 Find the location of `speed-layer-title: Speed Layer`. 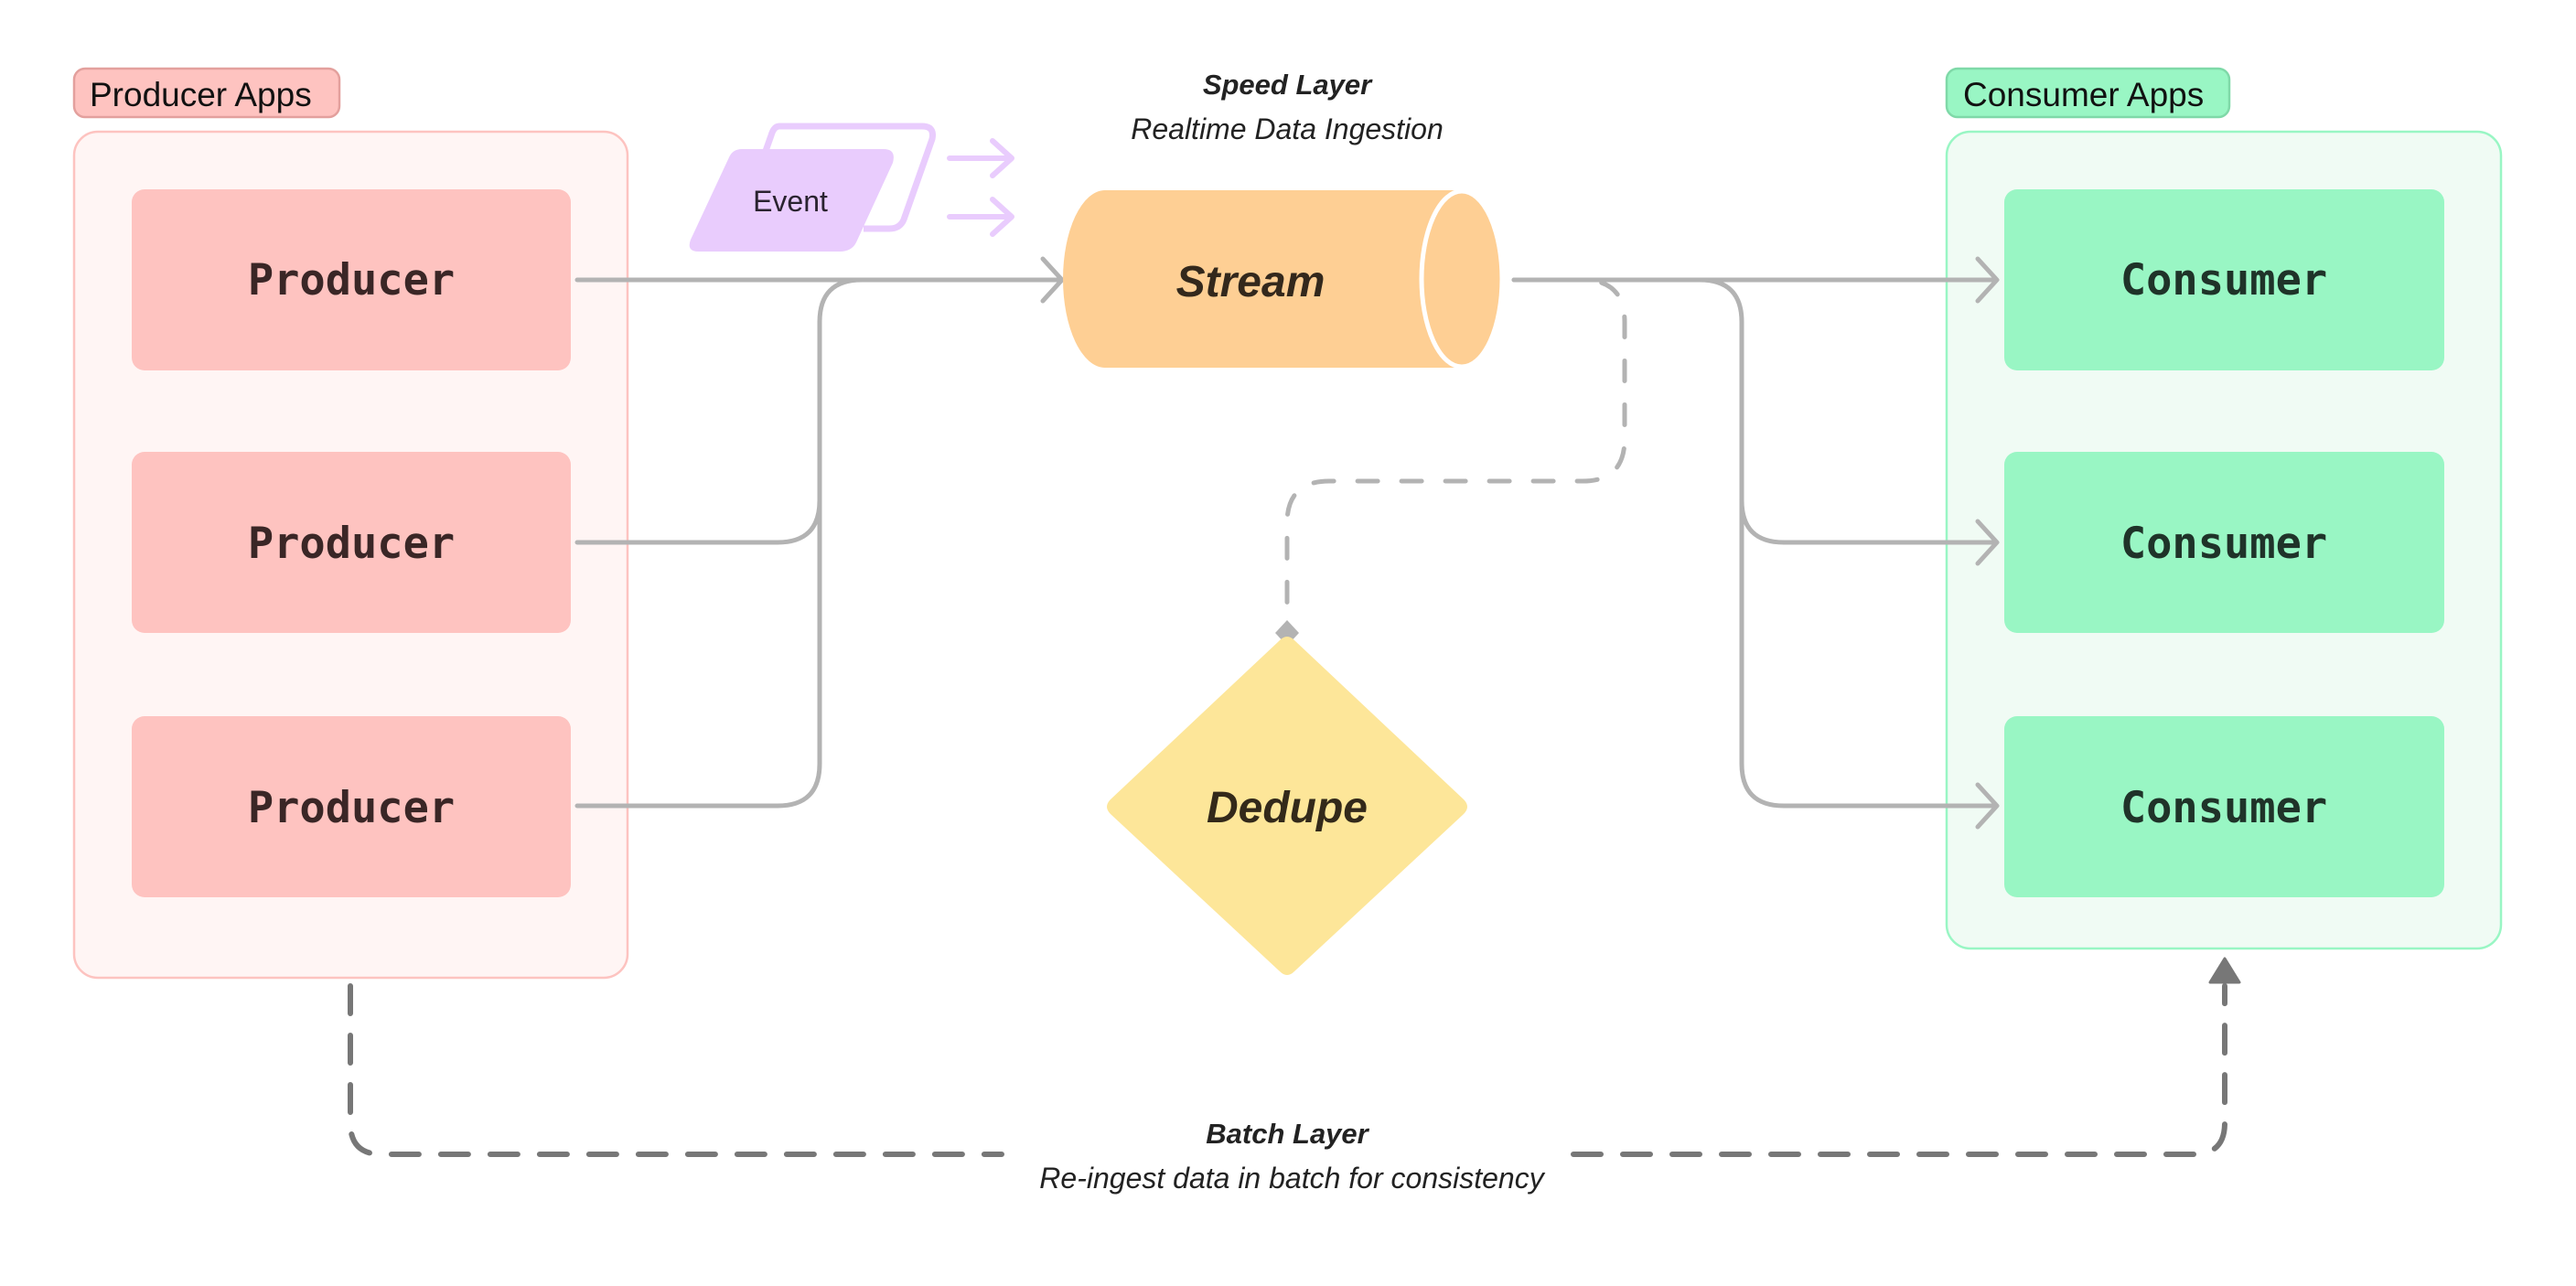

speed-layer-title: Speed Layer is located at coordinates (1288, 85).